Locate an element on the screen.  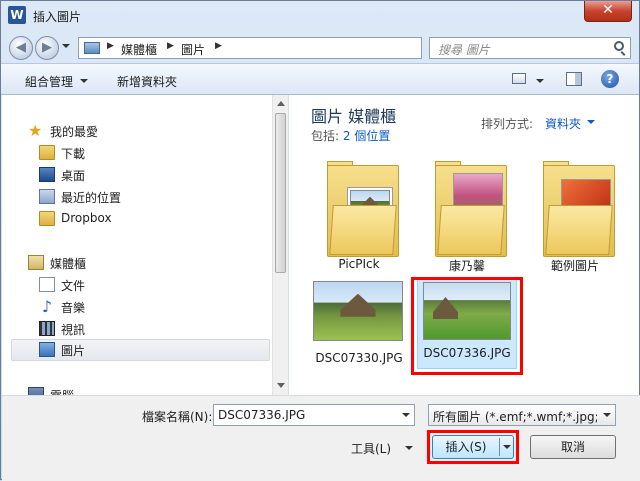
address-bar: ▶ 媒體櫃 ▶ 圖片 ▶ ⇆ is located at coordinates (285, 48).